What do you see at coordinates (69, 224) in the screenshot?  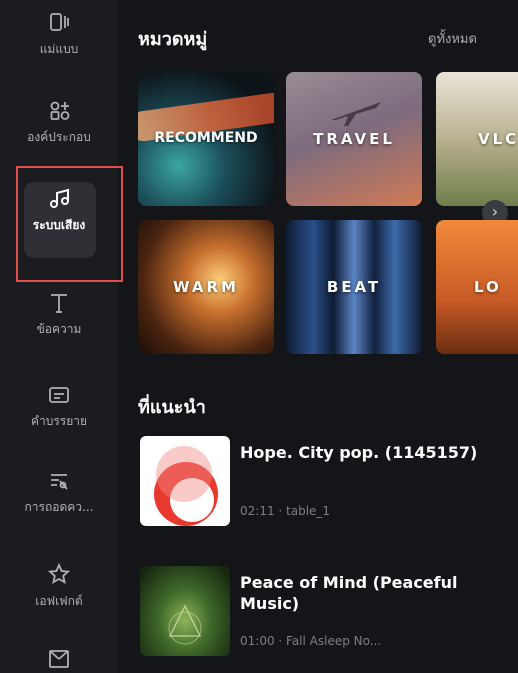 I see `selection-highlight` at bounding box center [69, 224].